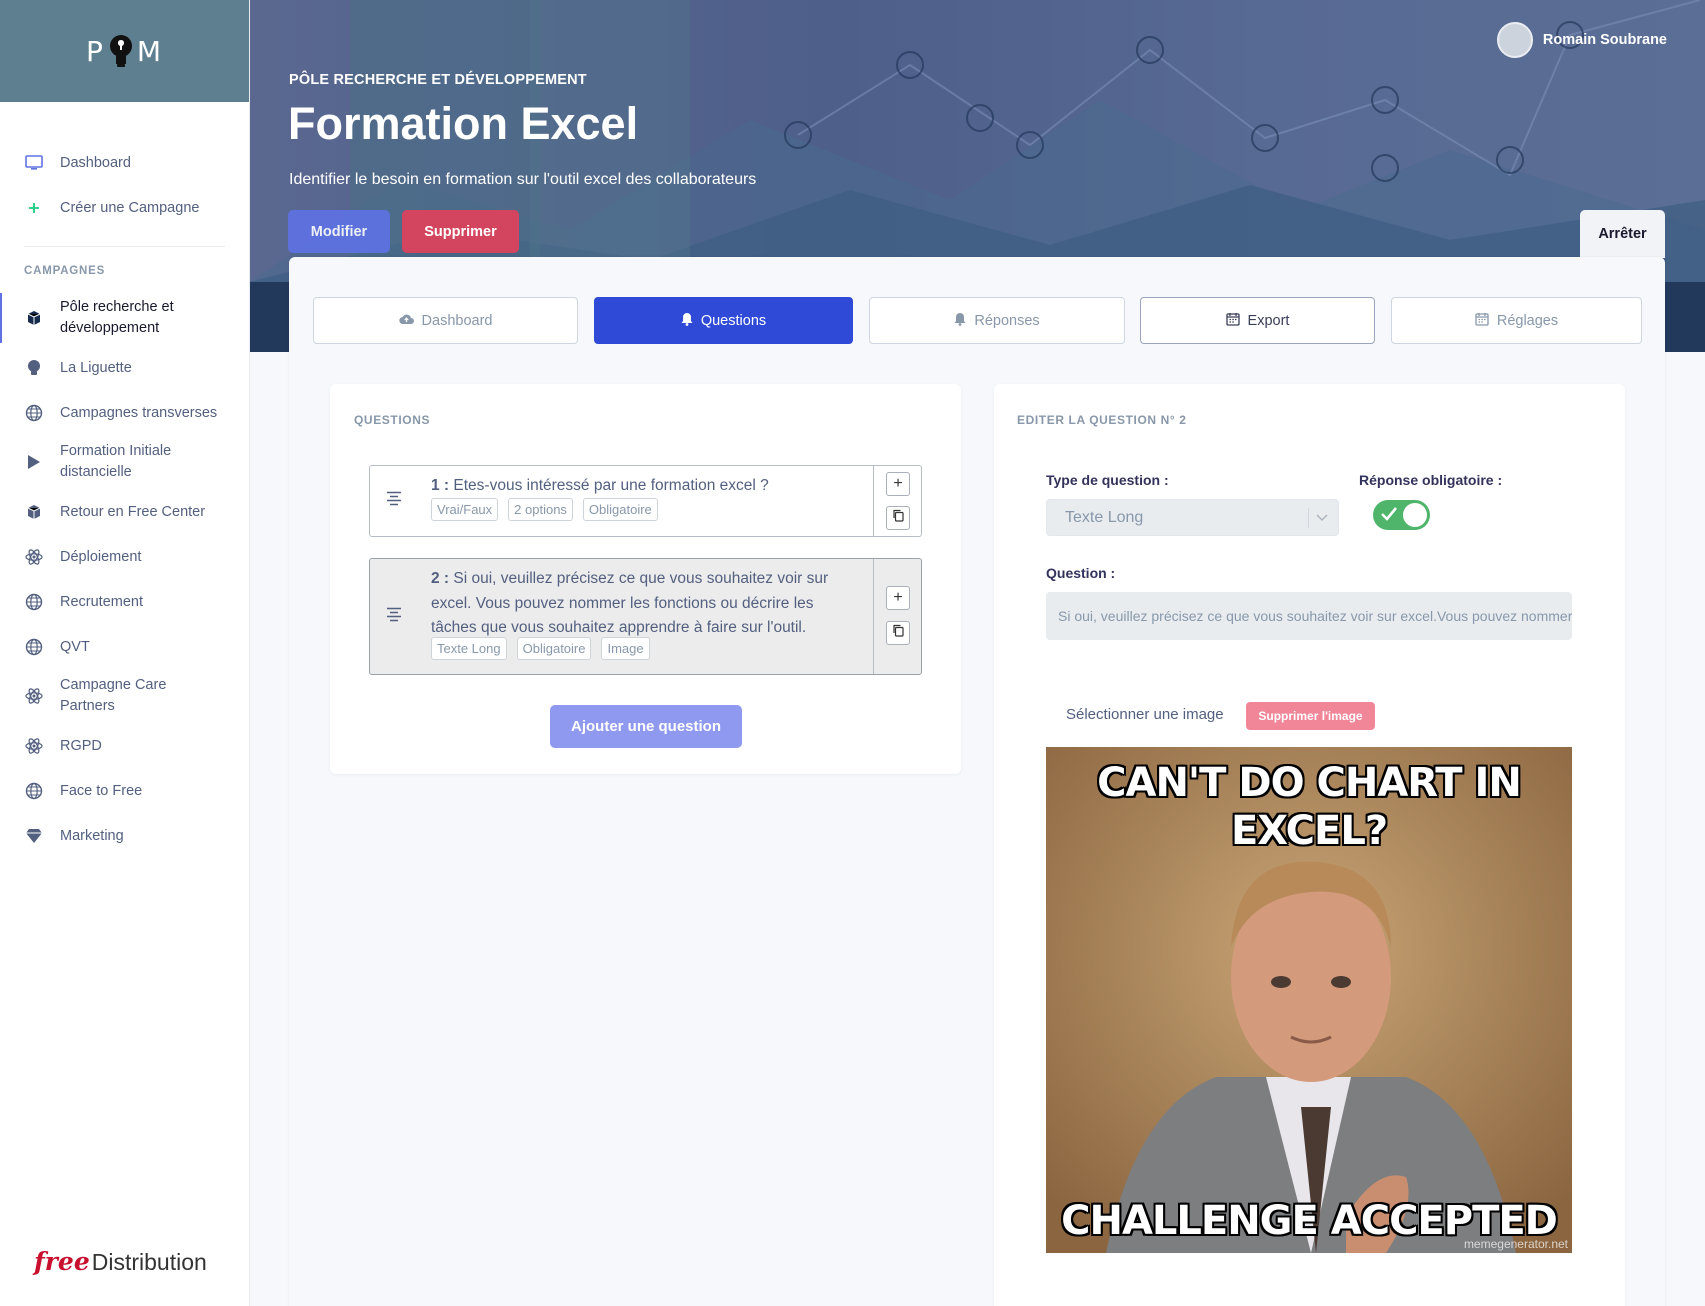 This screenshot has width=1705, height=1306. What do you see at coordinates (124, 246) in the screenshot?
I see `sidebar-divider` at bounding box center [124, 246].